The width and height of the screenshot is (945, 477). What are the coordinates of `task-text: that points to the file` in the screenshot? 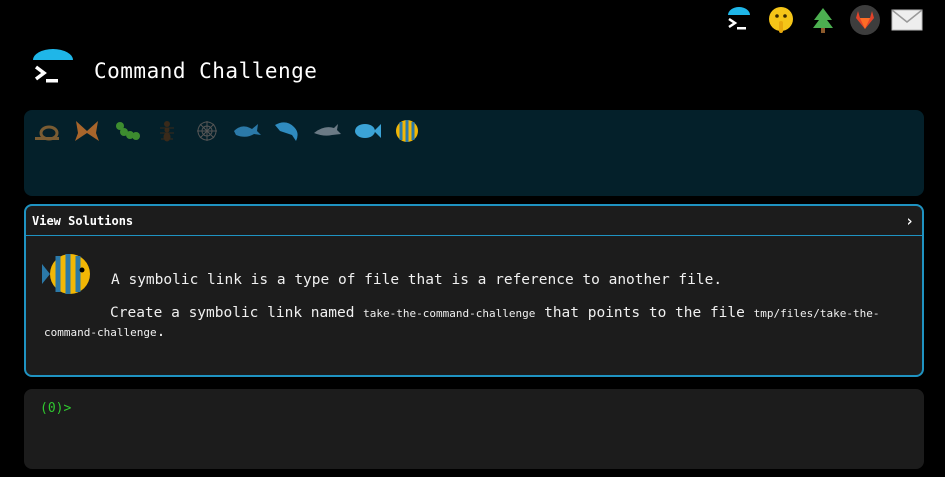 It's located at (644, 313).